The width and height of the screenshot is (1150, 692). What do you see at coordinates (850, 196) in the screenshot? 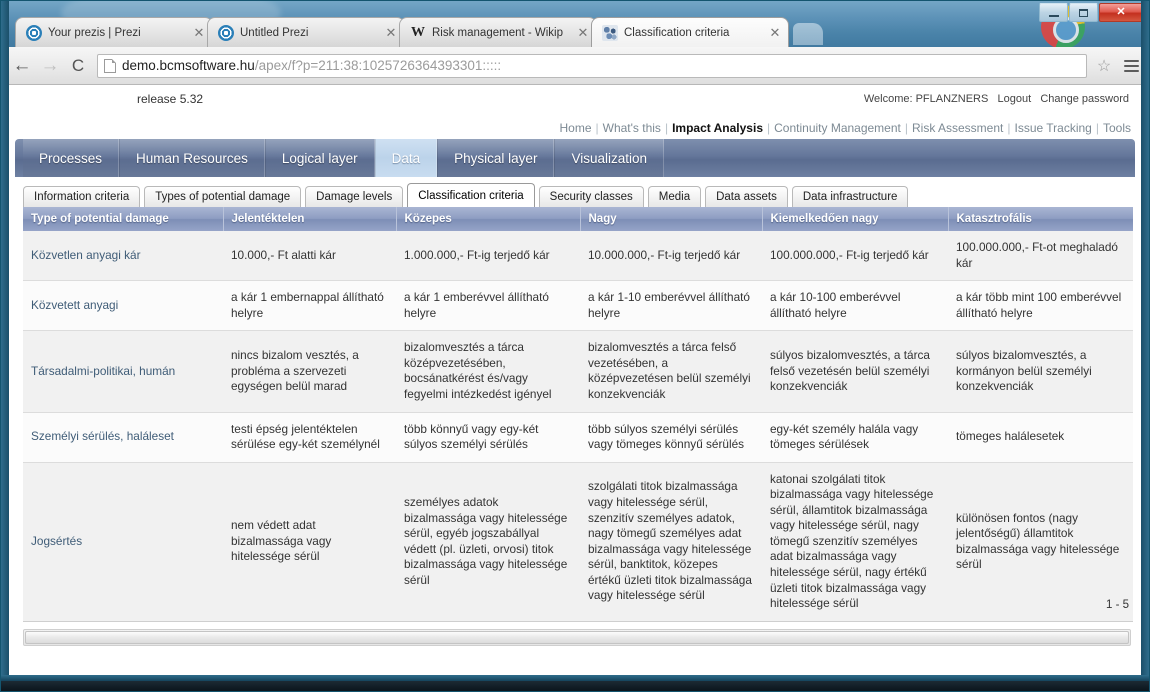
I see `sub-tab-data-infrastructure: Data infrastructure` at bounding box center [850, 196].